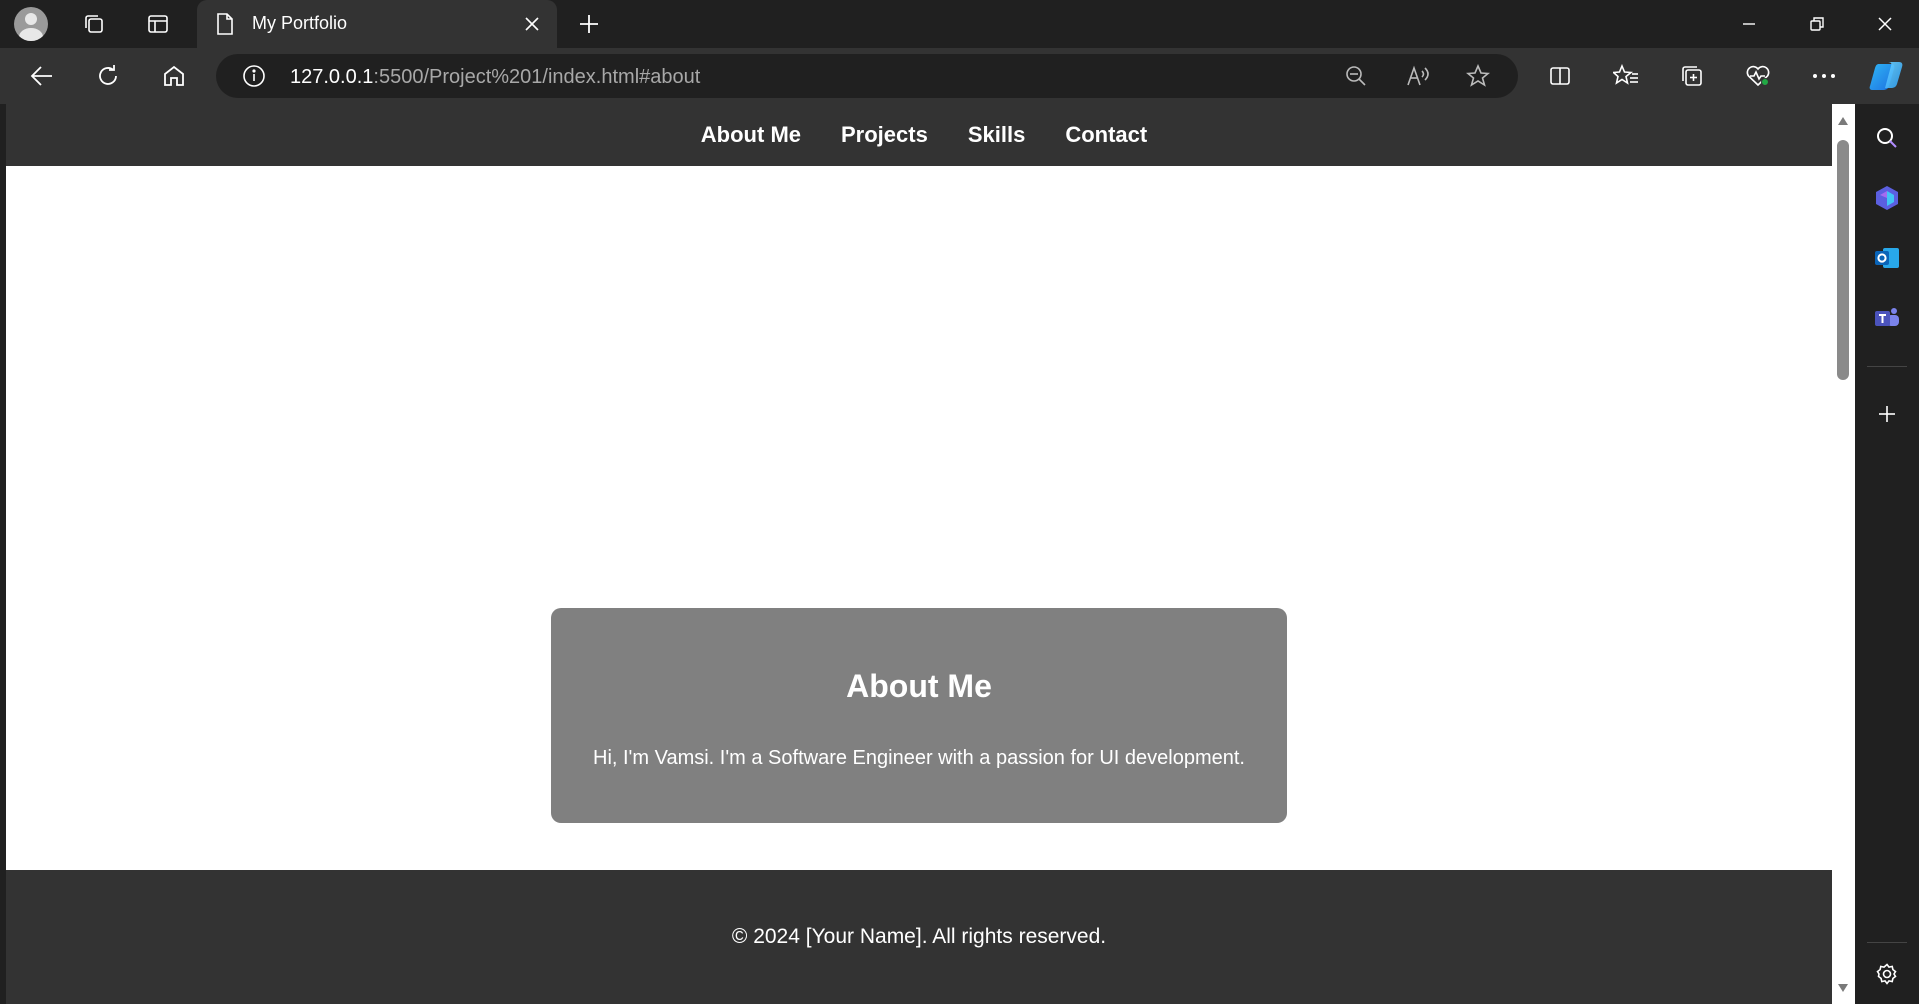 The image size is (1919, 1004). What do you see at coordinates (884, 135) in the screenshot?
I see `nav-link-projects: Projects` at bounding box center [884, 135].